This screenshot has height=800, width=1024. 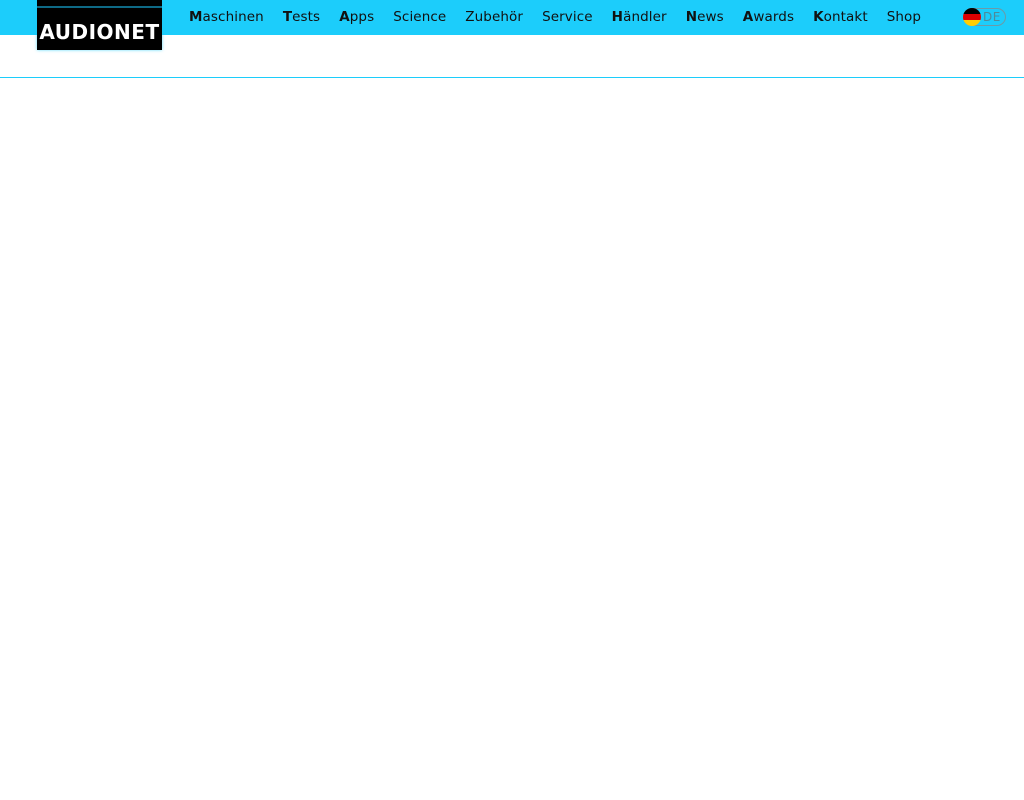 I want to click on nav-item-kontakt: Kontakt, so click(x=840, y=17).